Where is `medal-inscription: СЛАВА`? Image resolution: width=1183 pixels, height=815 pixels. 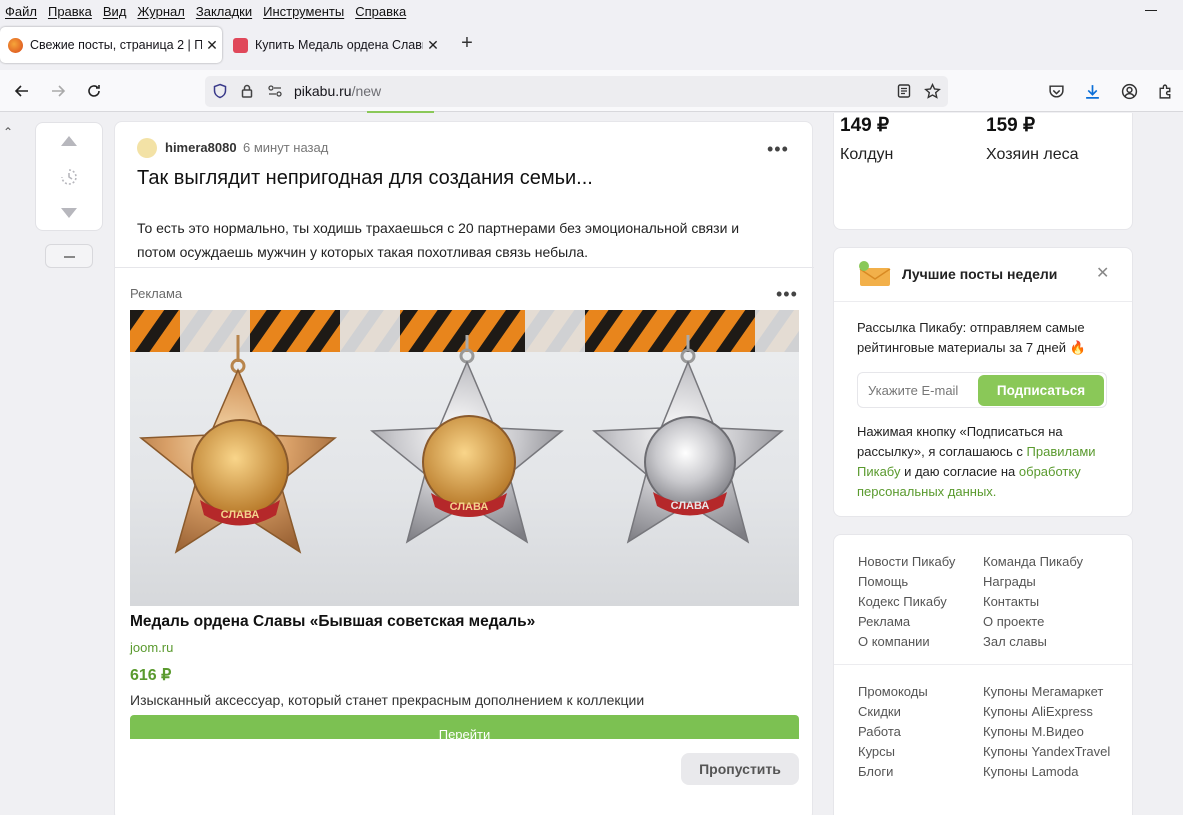
medal-inscription: СЛАВА is located at coordinates (469, 507).